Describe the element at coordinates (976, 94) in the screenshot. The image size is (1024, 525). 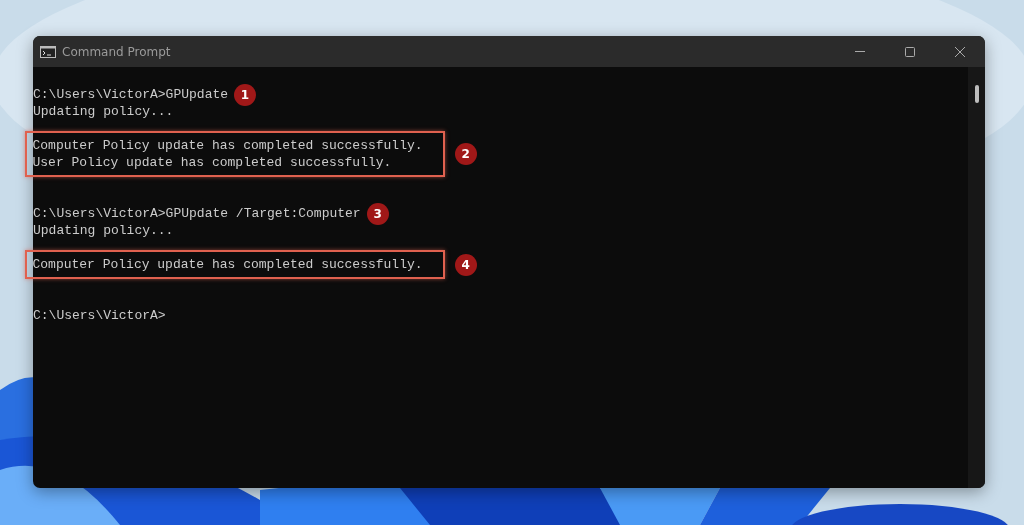
I see `scroll-thumb` at that location.